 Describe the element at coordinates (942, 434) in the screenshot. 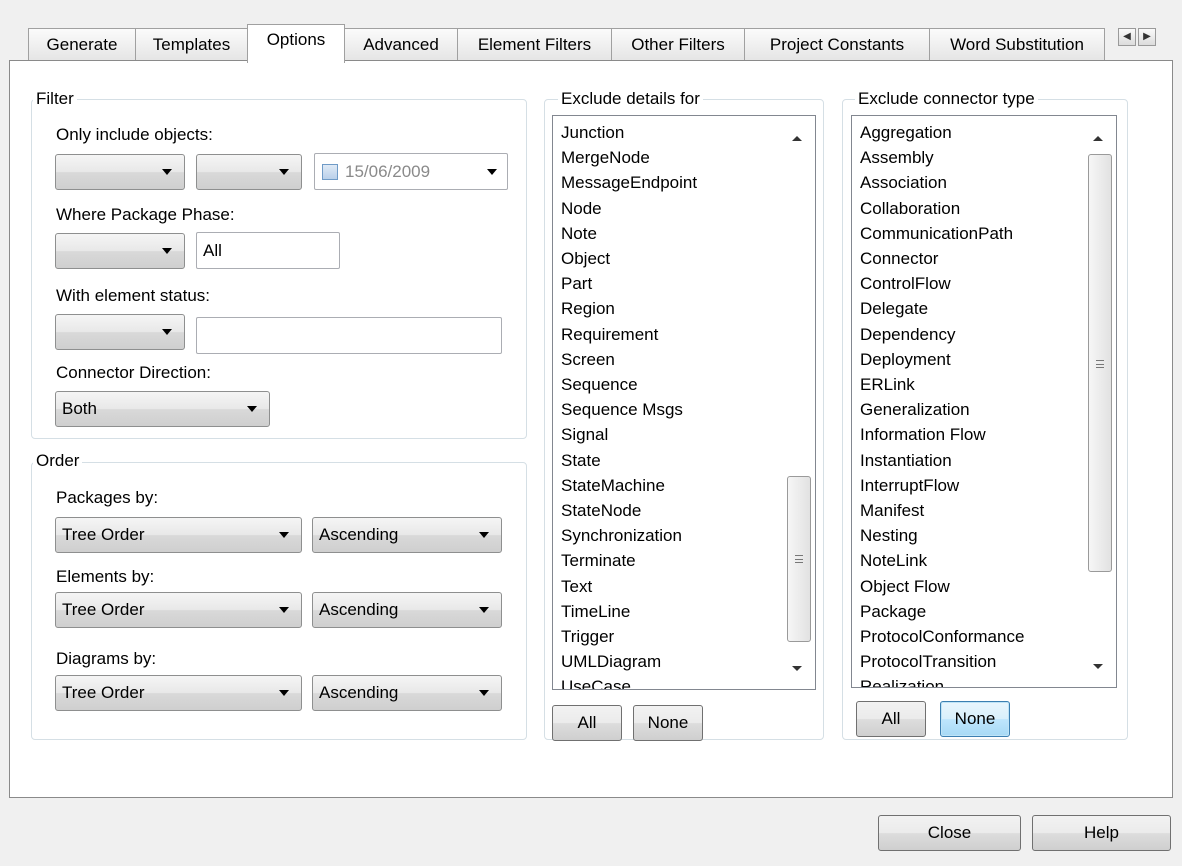

I see `list-item: Information Flow` at that location.